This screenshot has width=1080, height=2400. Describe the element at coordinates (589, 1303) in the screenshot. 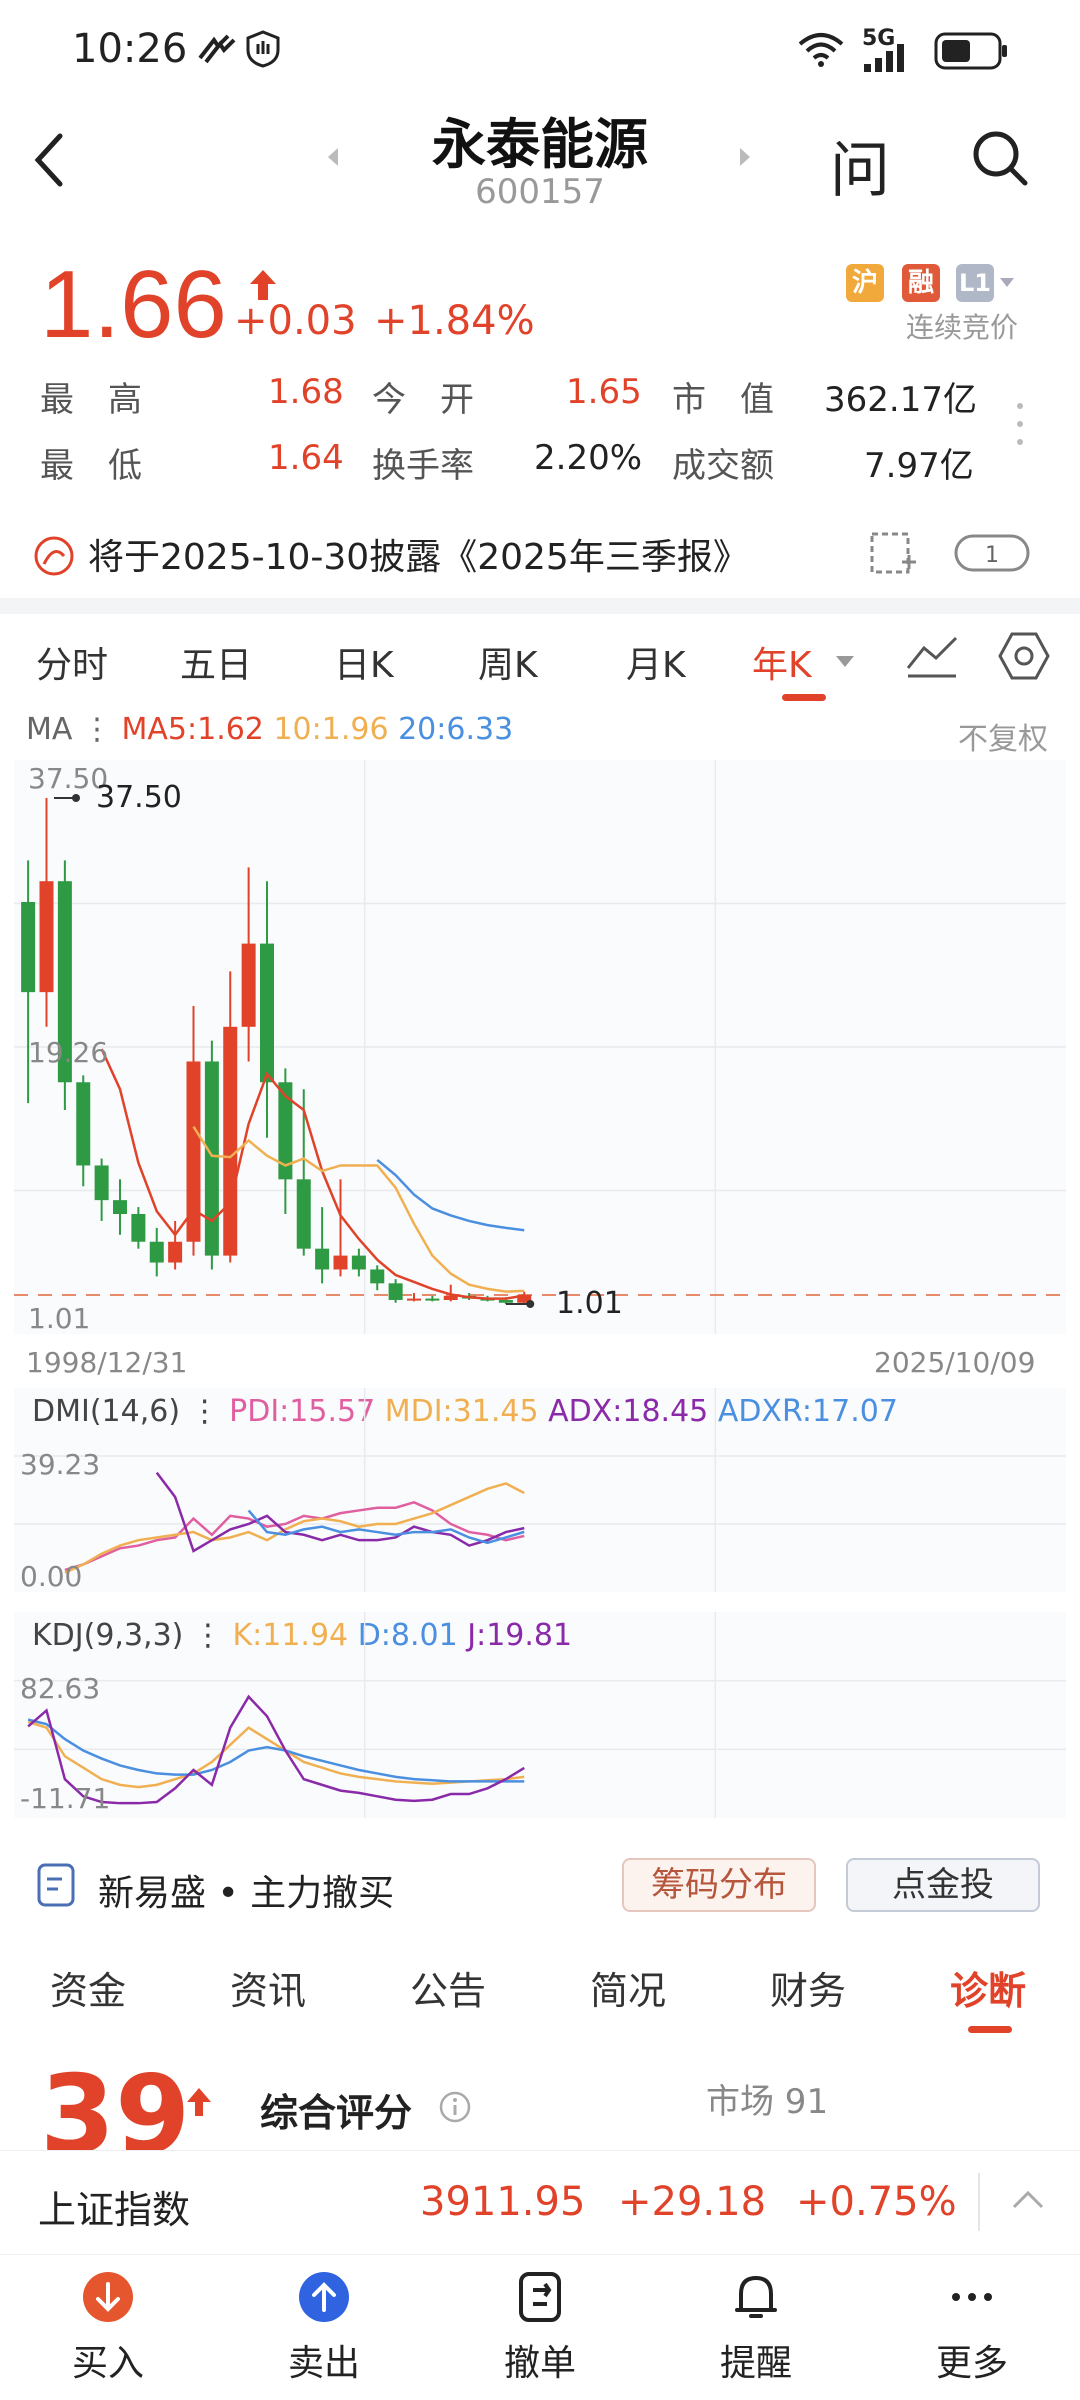

I see `min-price-label: 1.01` at that location.